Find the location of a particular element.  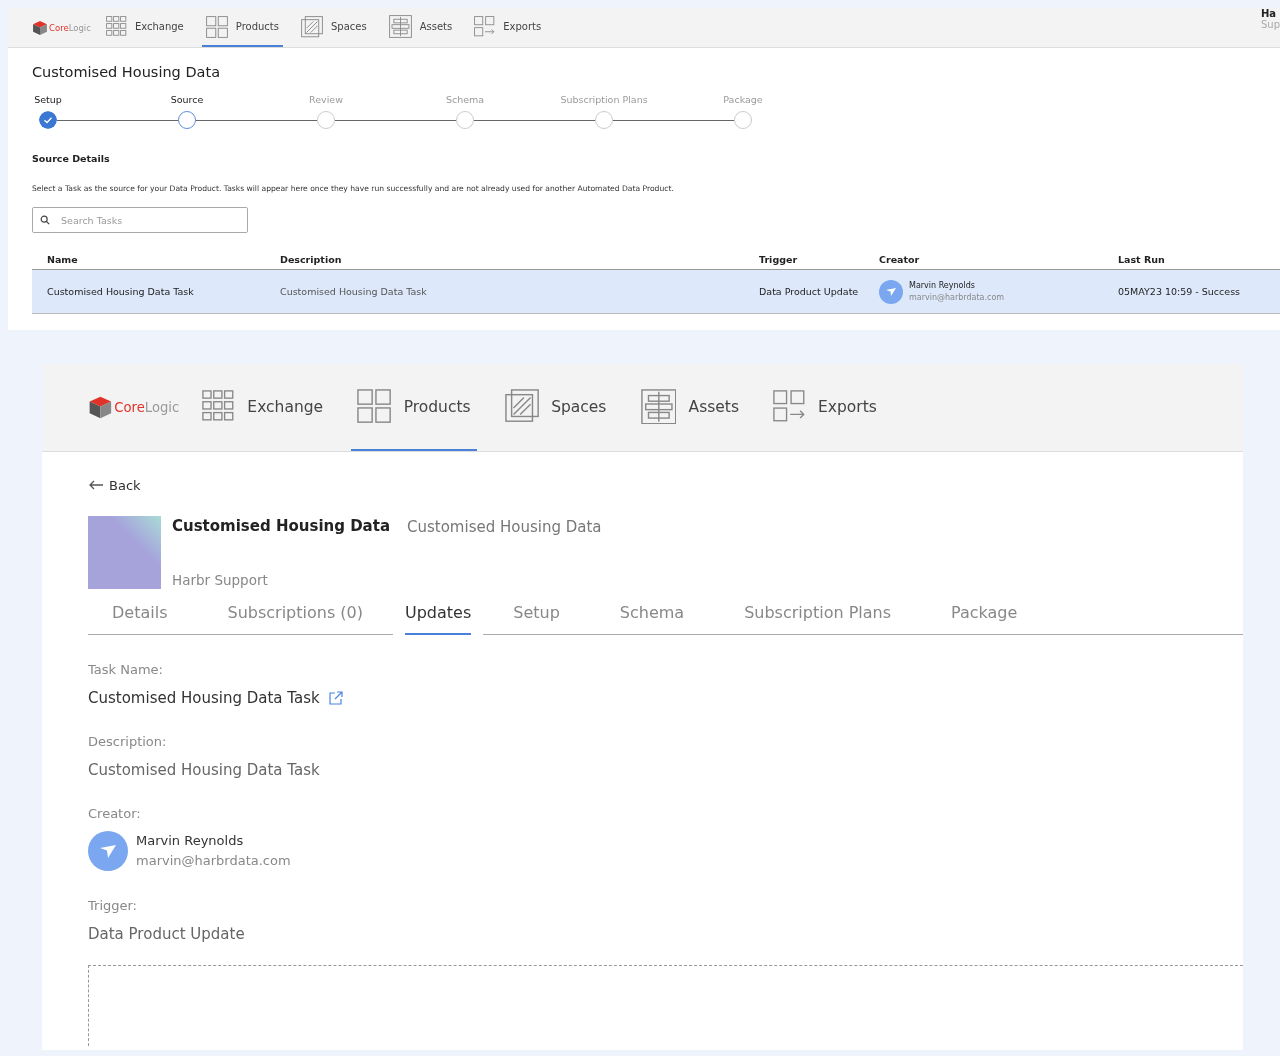

tab: Subscriptions (0) is located at coordinates (295, 619).